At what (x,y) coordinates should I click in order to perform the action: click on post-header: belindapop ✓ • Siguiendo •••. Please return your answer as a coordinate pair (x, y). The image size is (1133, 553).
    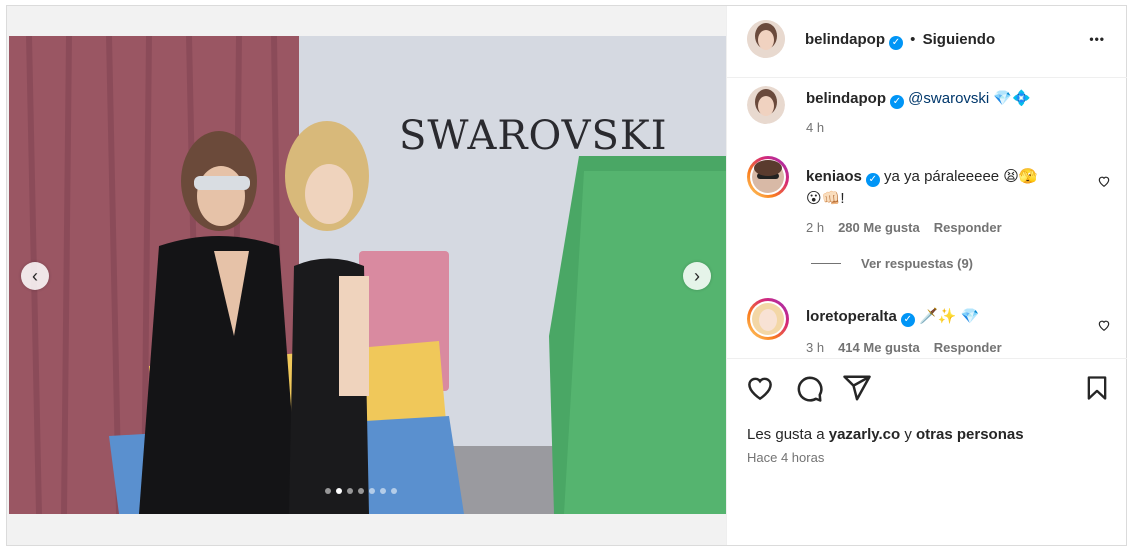
    Looking at the image, I should click on (927, 42).